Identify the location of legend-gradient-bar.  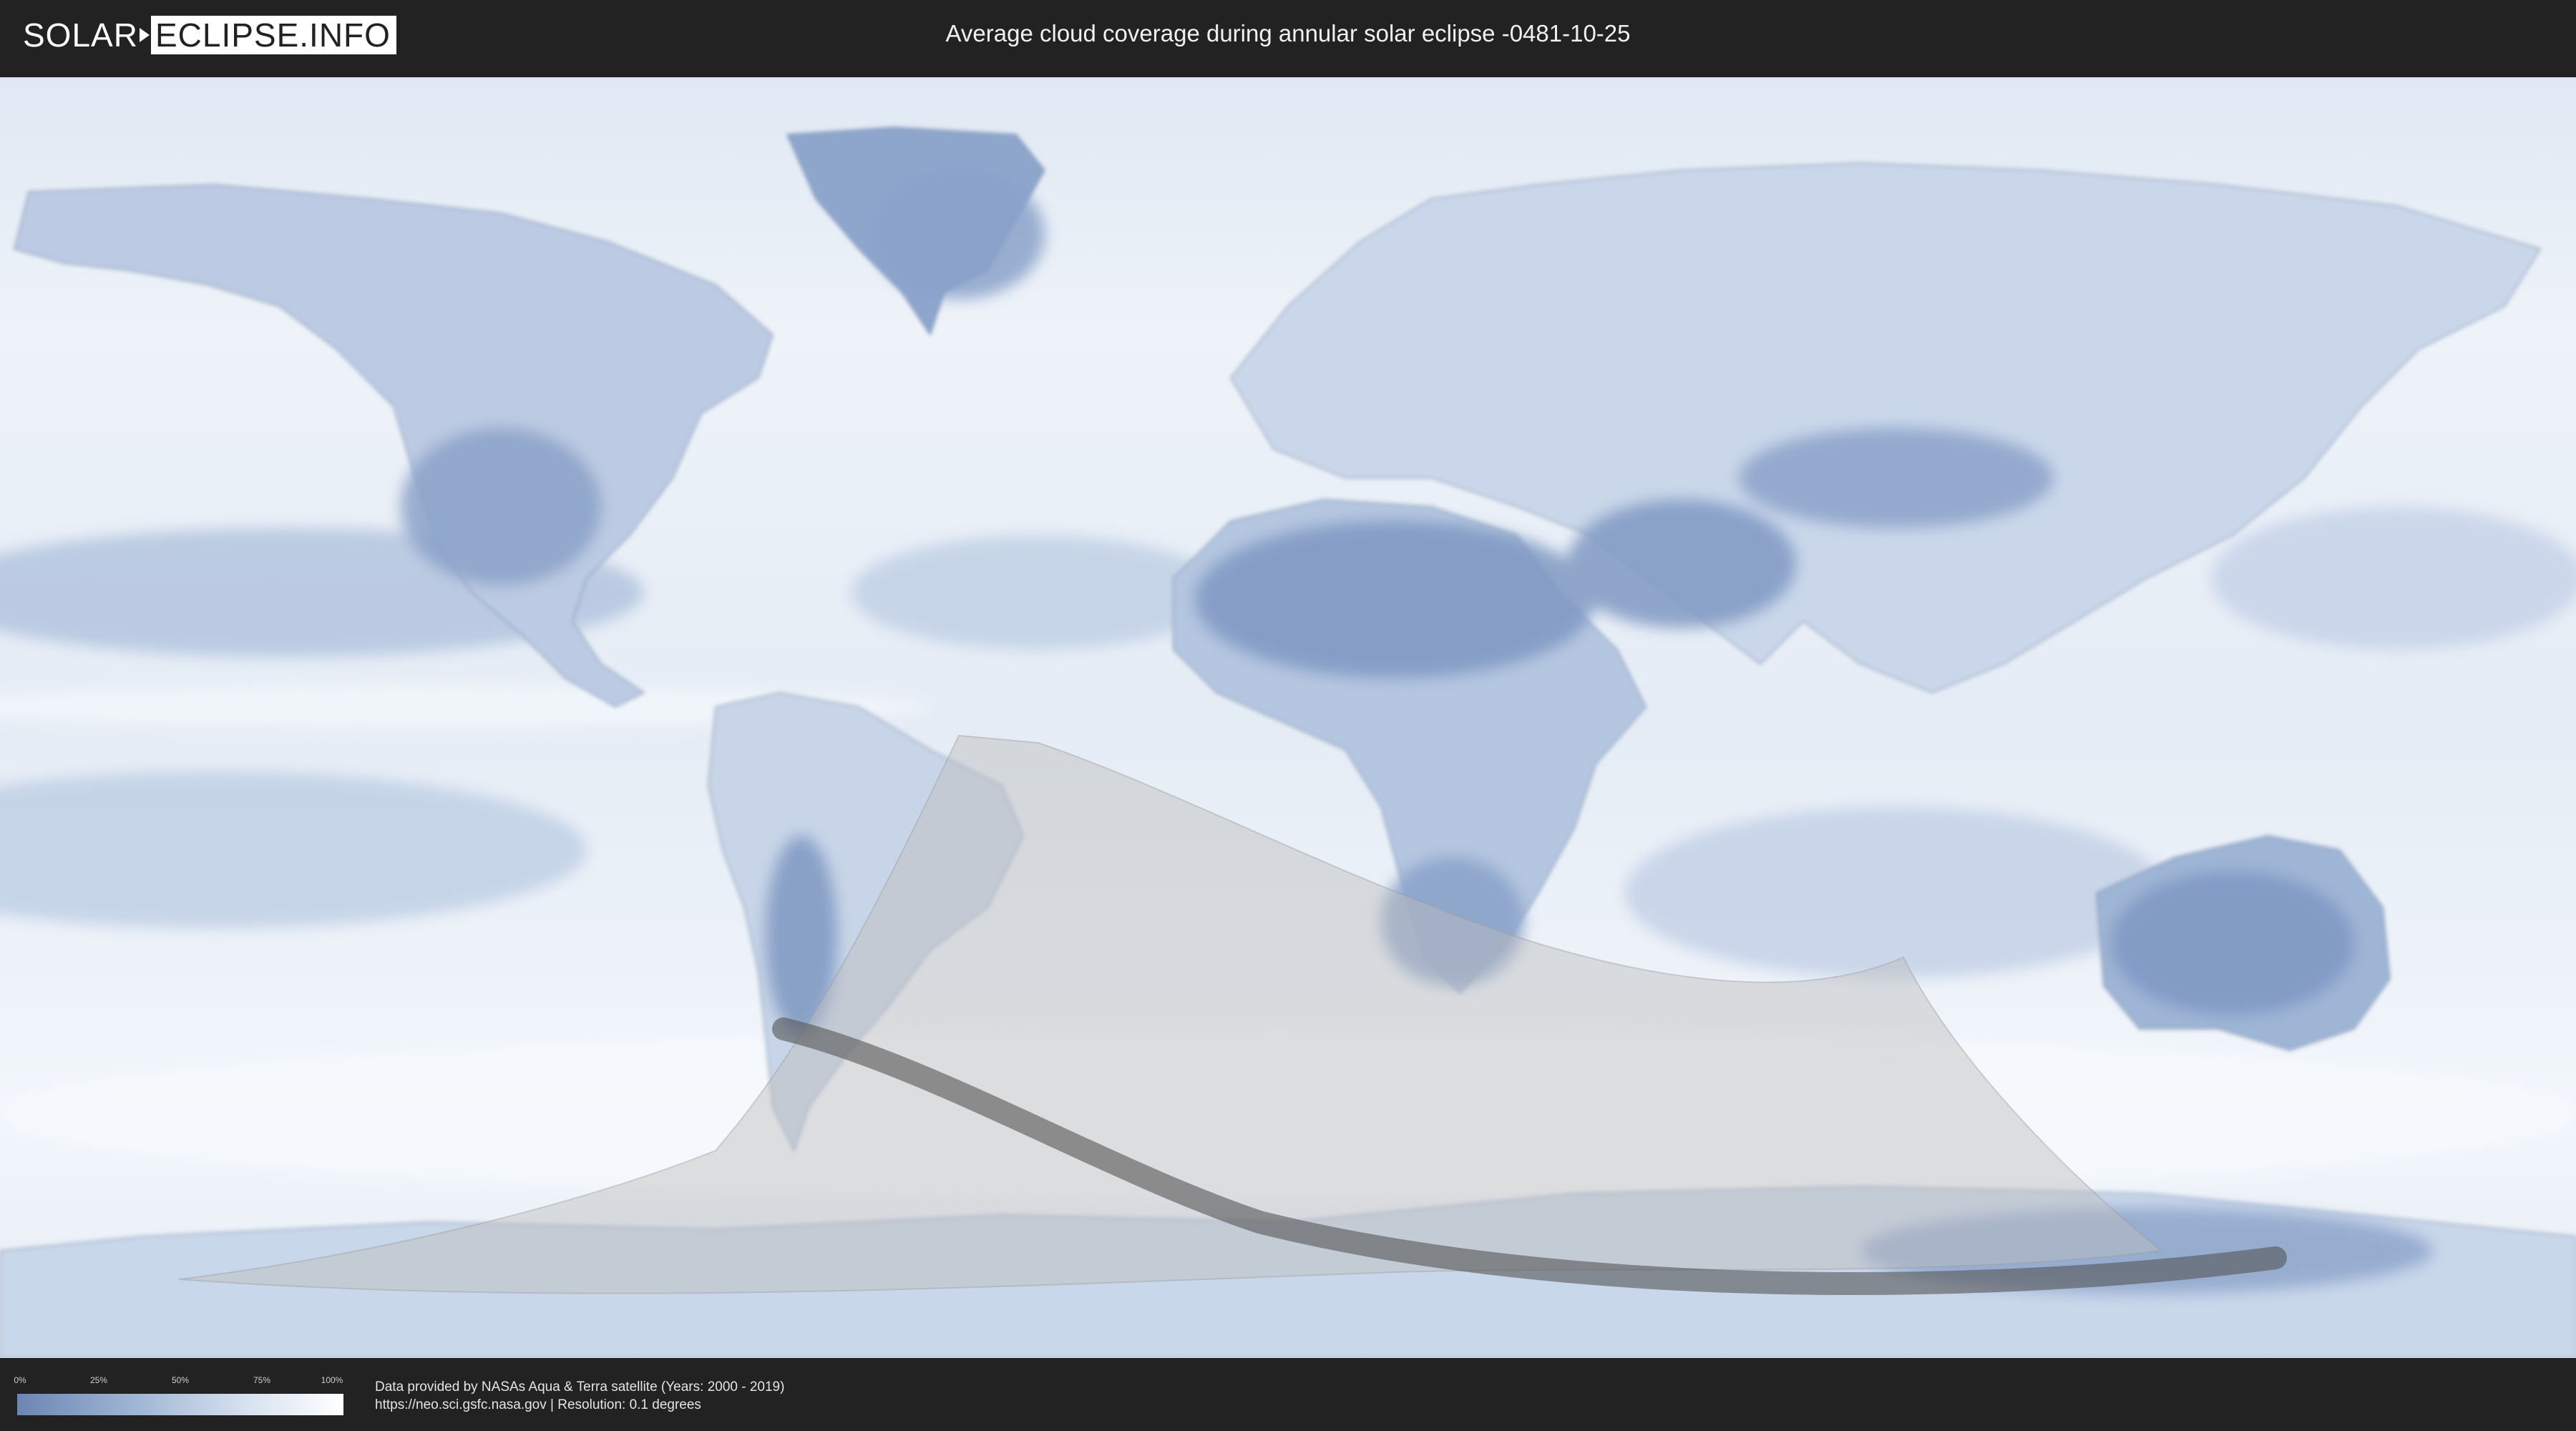
(180, 1404).